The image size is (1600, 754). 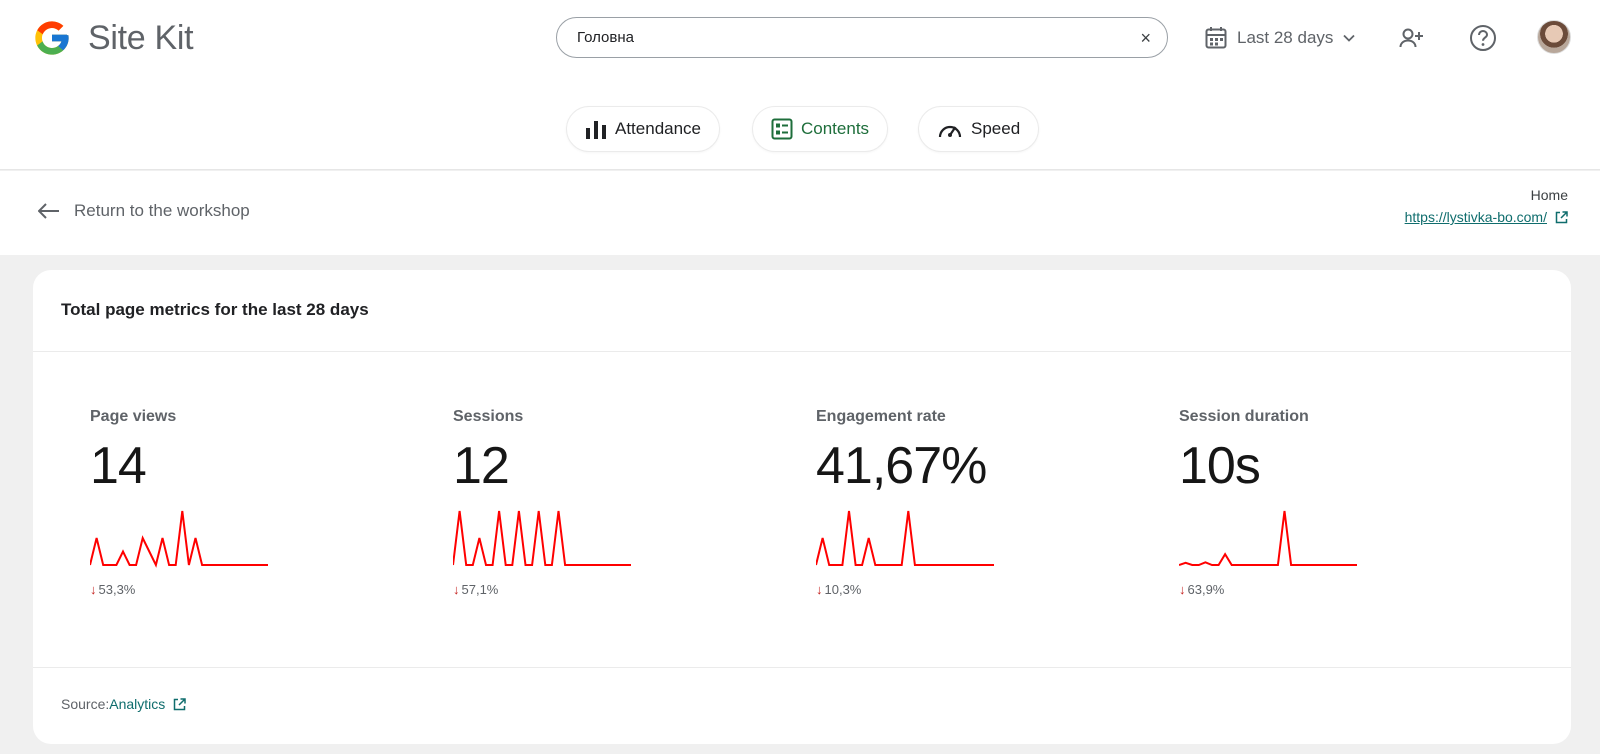 What do you see at coordinates (881, 416) in the screenshot?
I see `metric-label: Engagement rate` at bounding box center [881, 416].